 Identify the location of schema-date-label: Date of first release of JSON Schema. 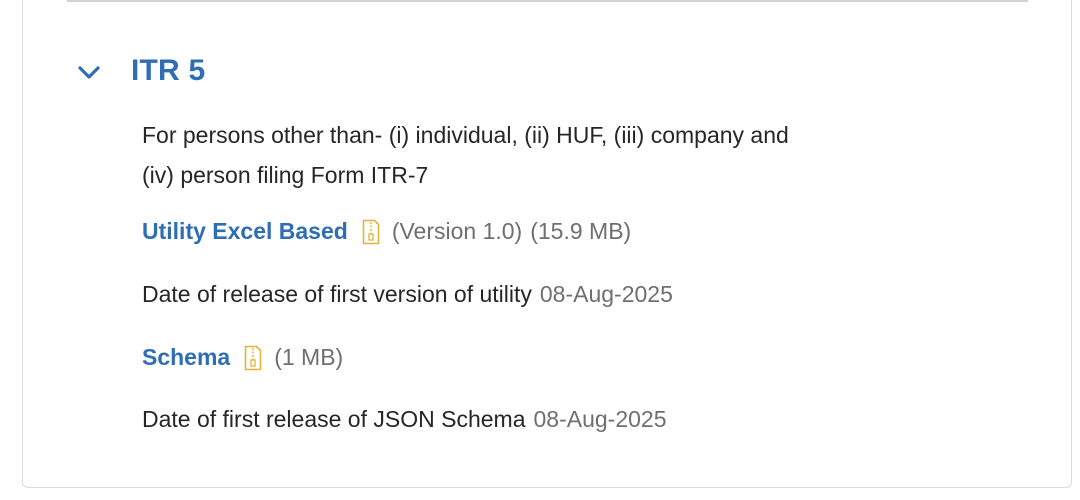
(334, 419).